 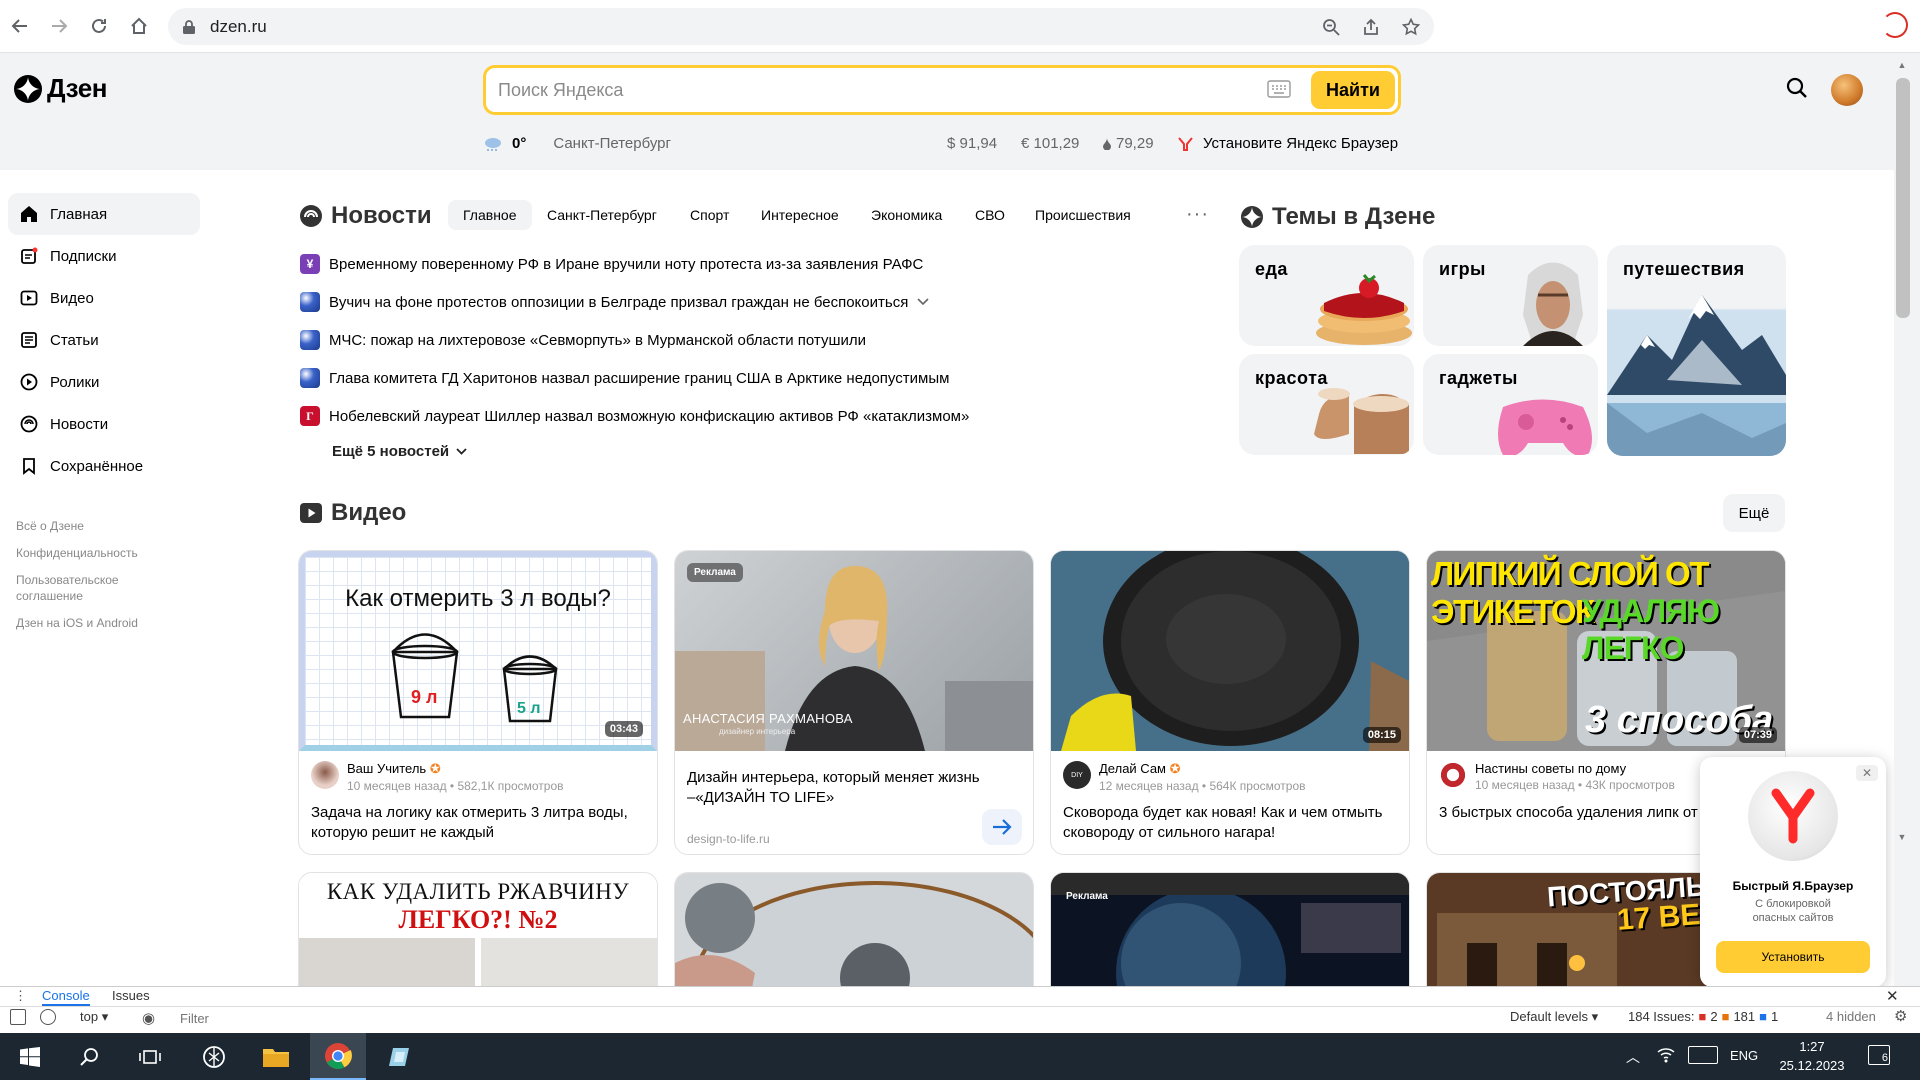 I want to click on channel-name: Ваш Учитель, so click(x=386, y=768).